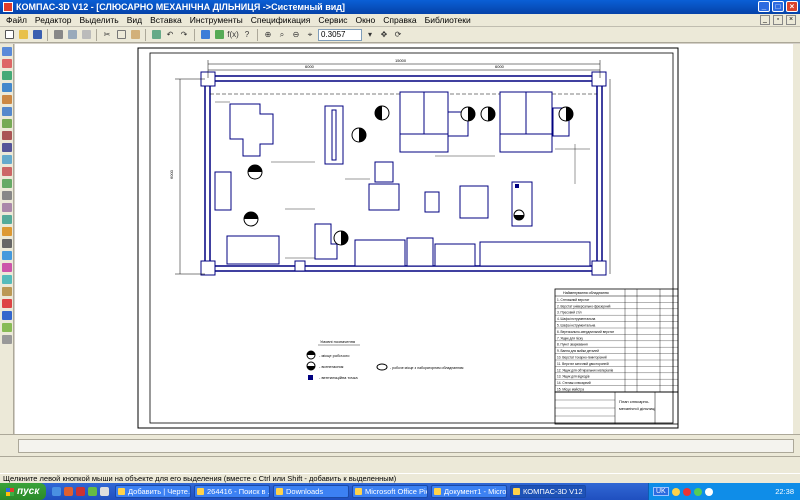 Image resolution: width=800 pixels, height=500 pixels. What do you see at coordinates (7, 315) in the screenshot?
I see `report-tool-icon` at bounding box center [7, 315].